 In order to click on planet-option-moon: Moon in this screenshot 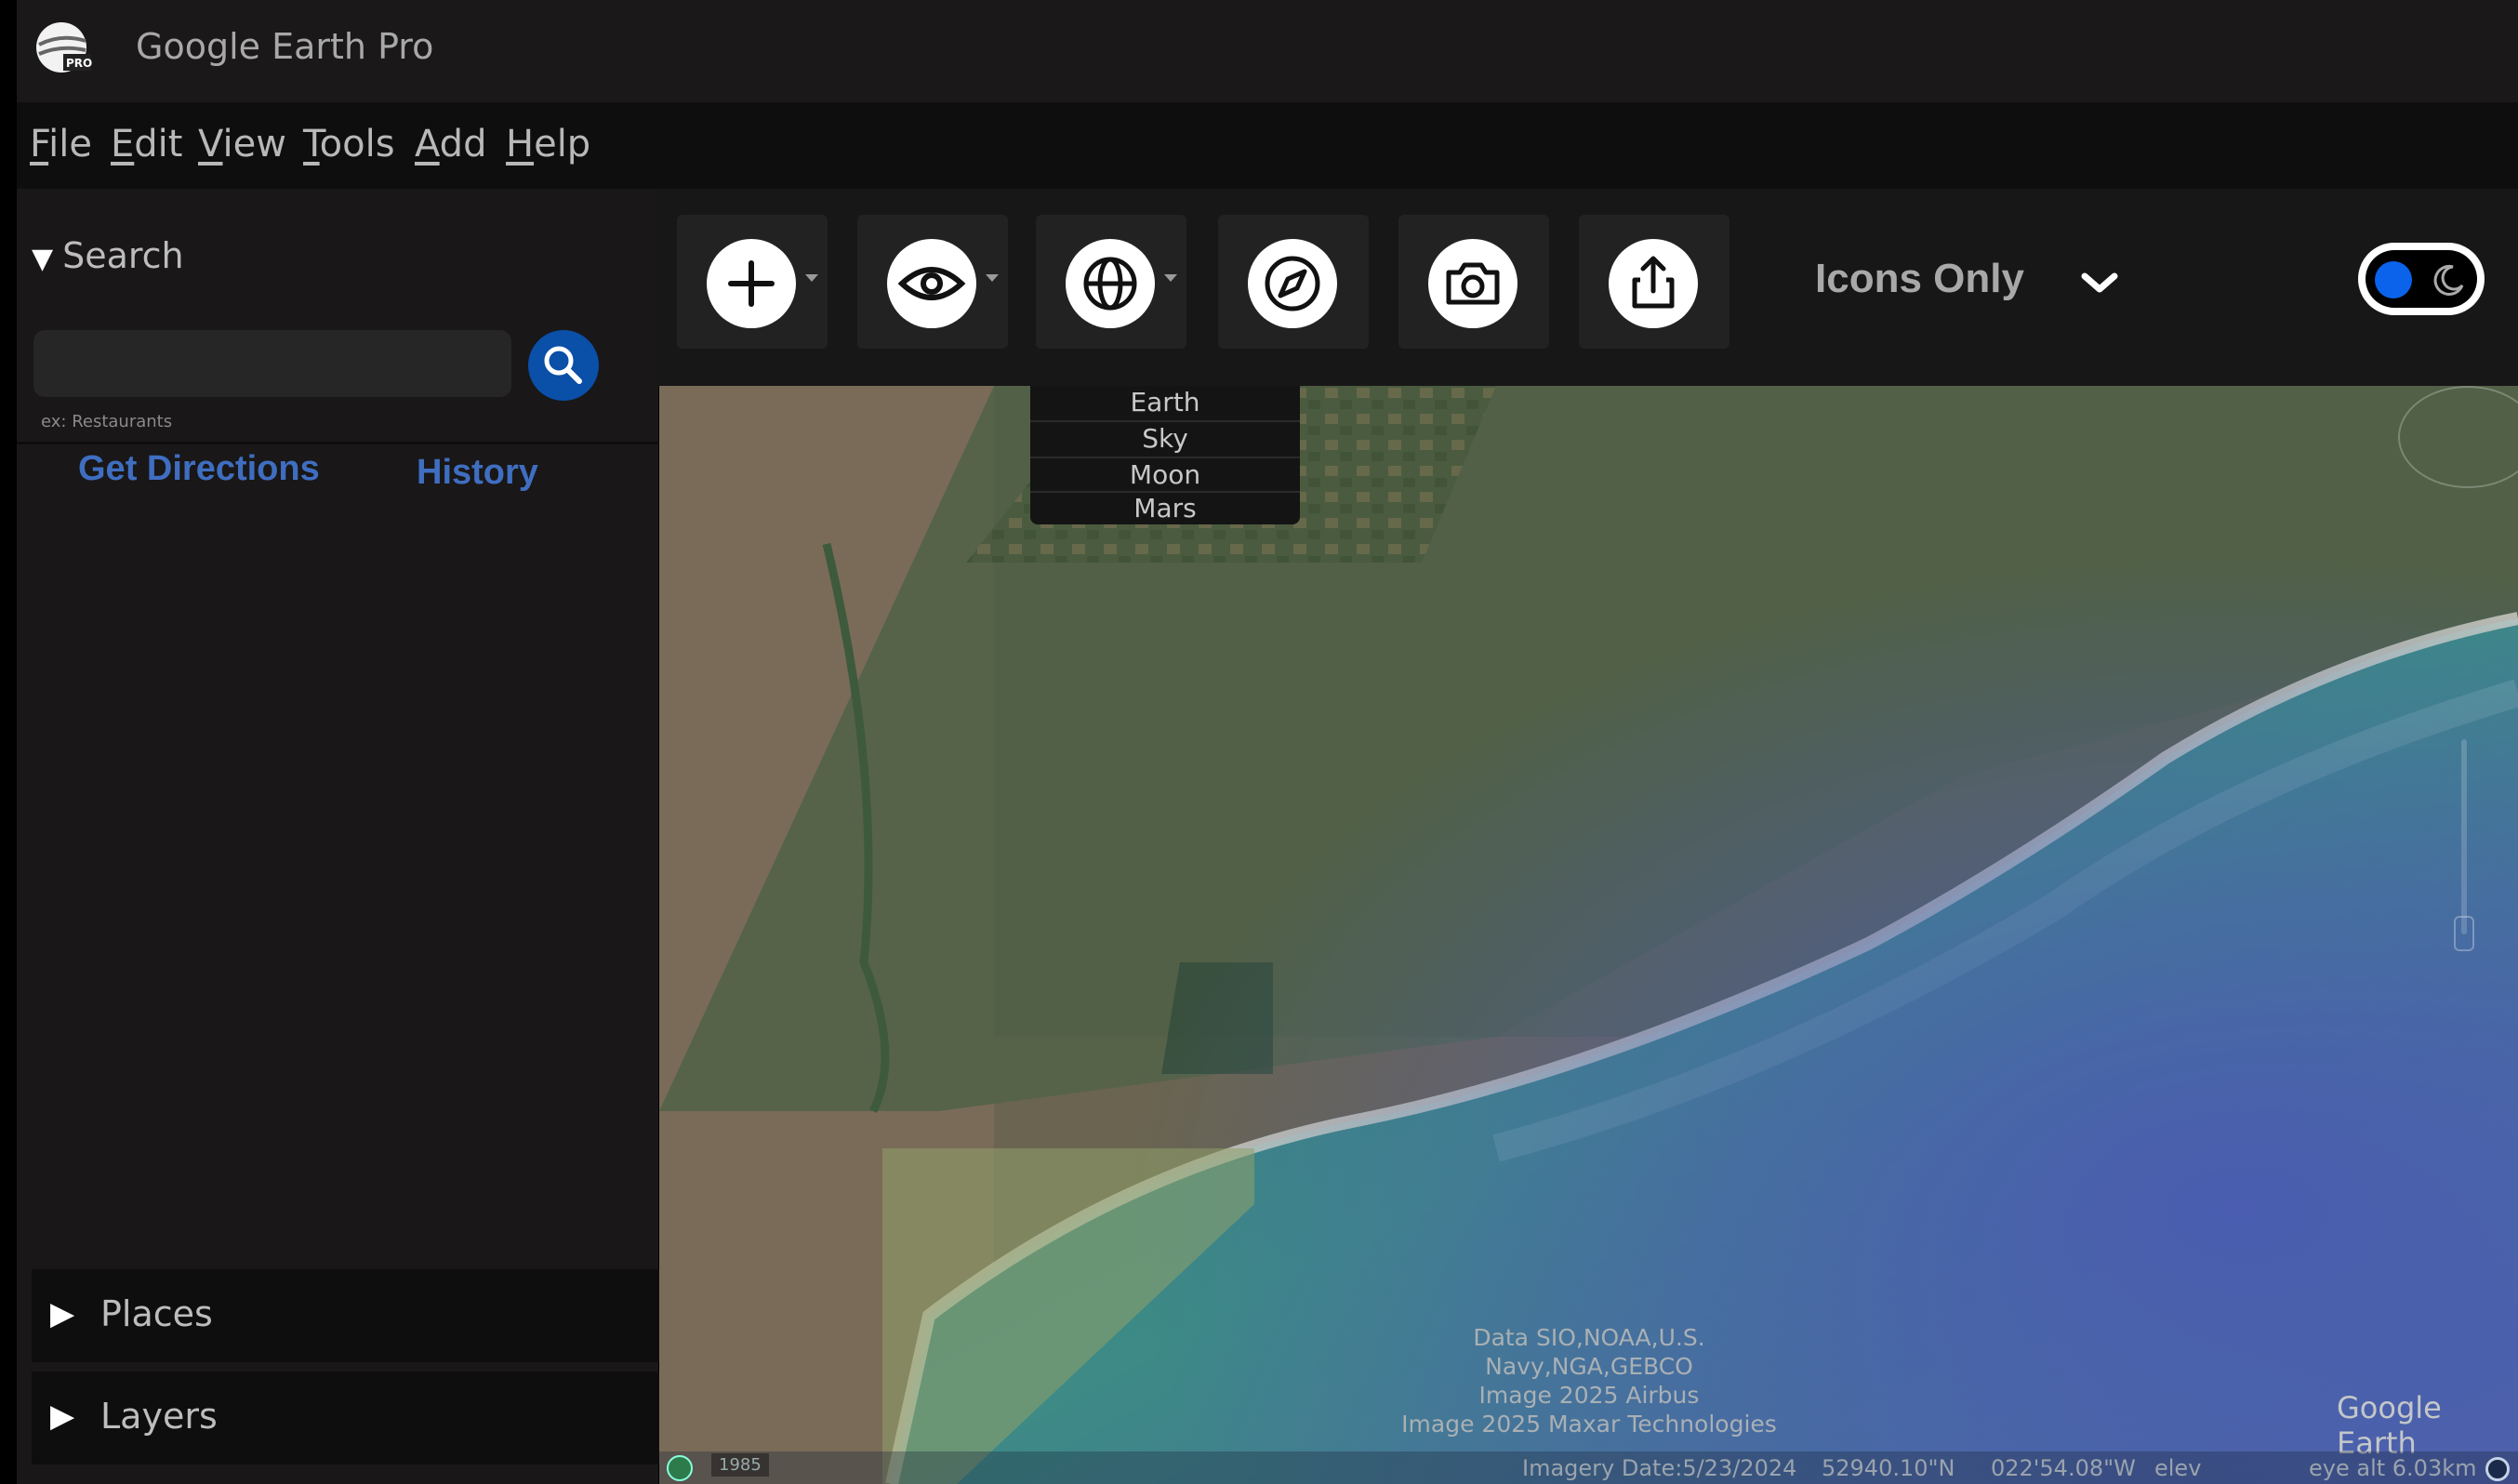, I will do `click(1165, 475)`.